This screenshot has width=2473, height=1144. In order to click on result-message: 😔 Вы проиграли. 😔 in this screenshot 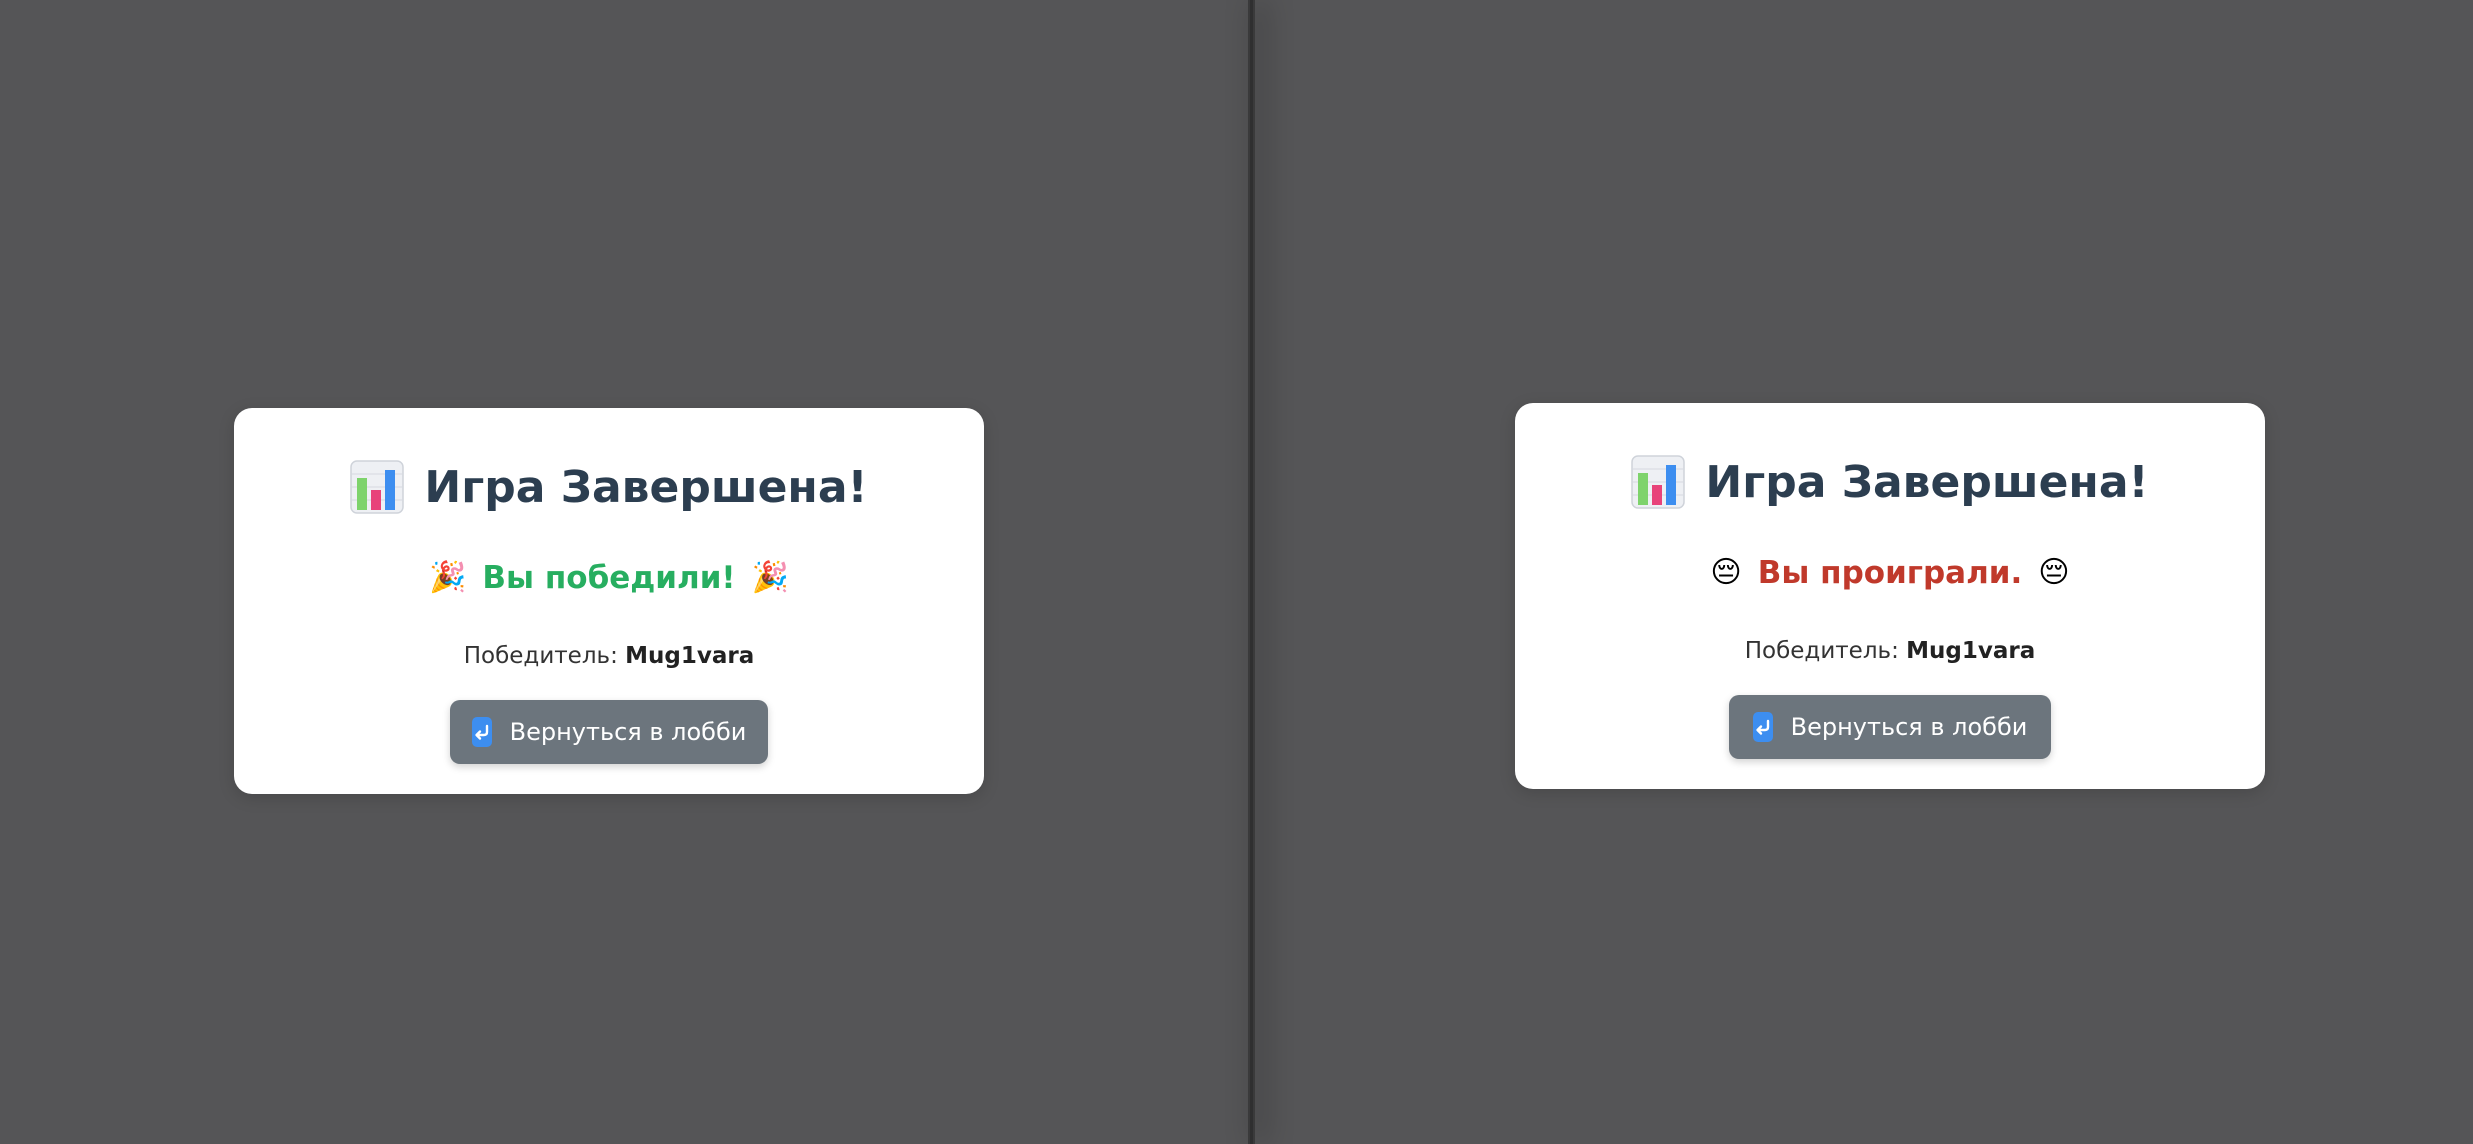, I will do `click(1890, 573)`.